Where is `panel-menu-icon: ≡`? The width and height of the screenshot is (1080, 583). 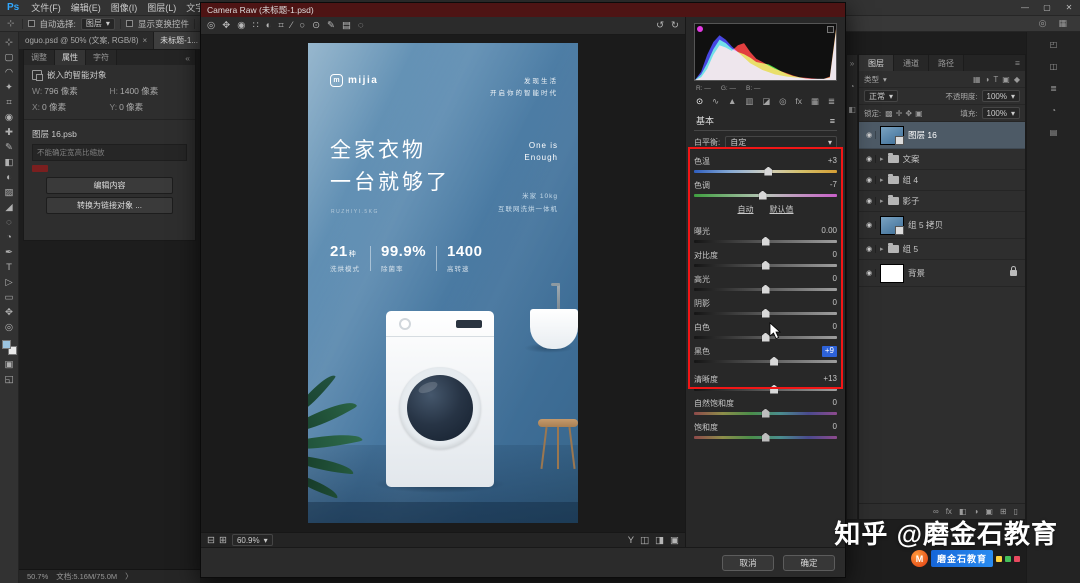
panel-menu-icon: ≡ is located at coordinates (1017, 63).